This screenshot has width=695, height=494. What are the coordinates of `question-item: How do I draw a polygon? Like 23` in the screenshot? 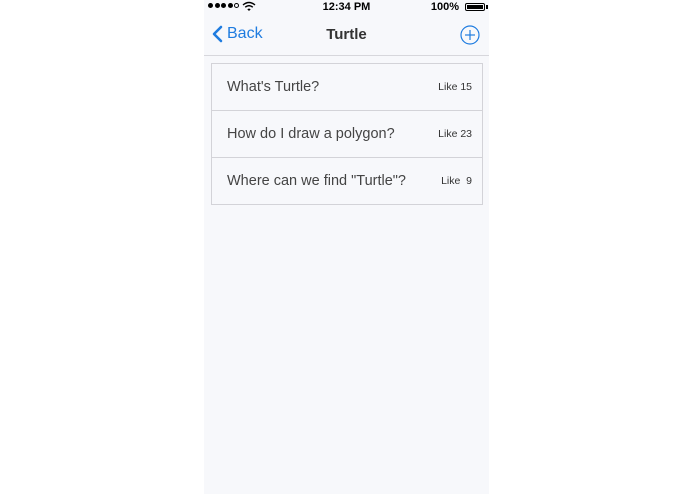 It's located at (347, 134).